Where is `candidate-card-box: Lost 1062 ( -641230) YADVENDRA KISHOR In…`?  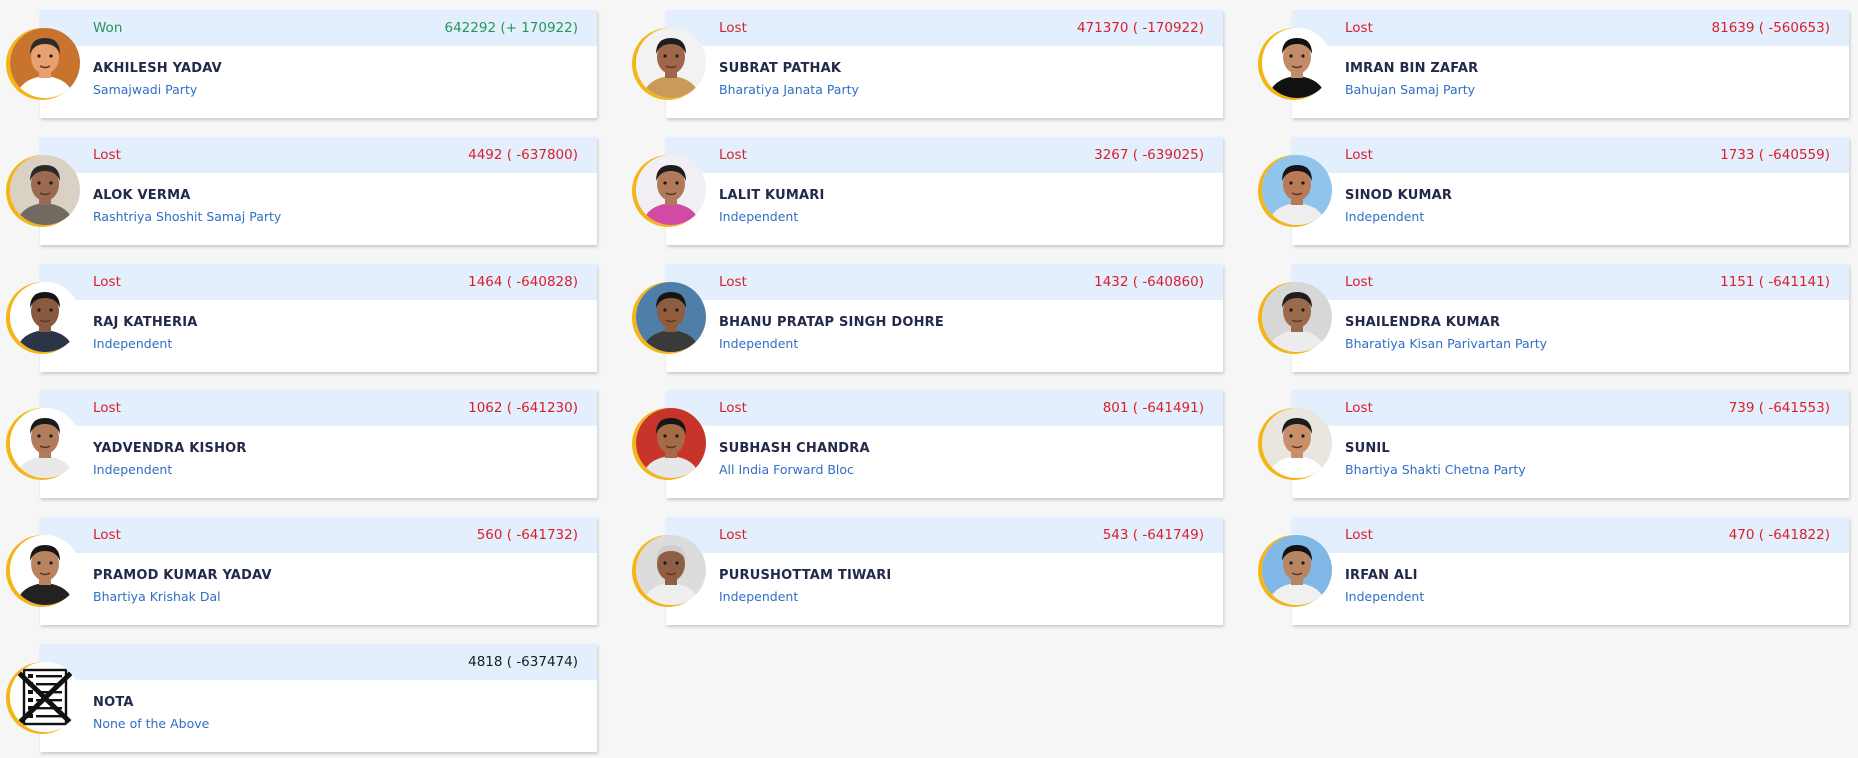 candidate-card-box: Lost 1062 ( -641230) YADVENDRA KISHOR In… is located at coordinates (318, 444).